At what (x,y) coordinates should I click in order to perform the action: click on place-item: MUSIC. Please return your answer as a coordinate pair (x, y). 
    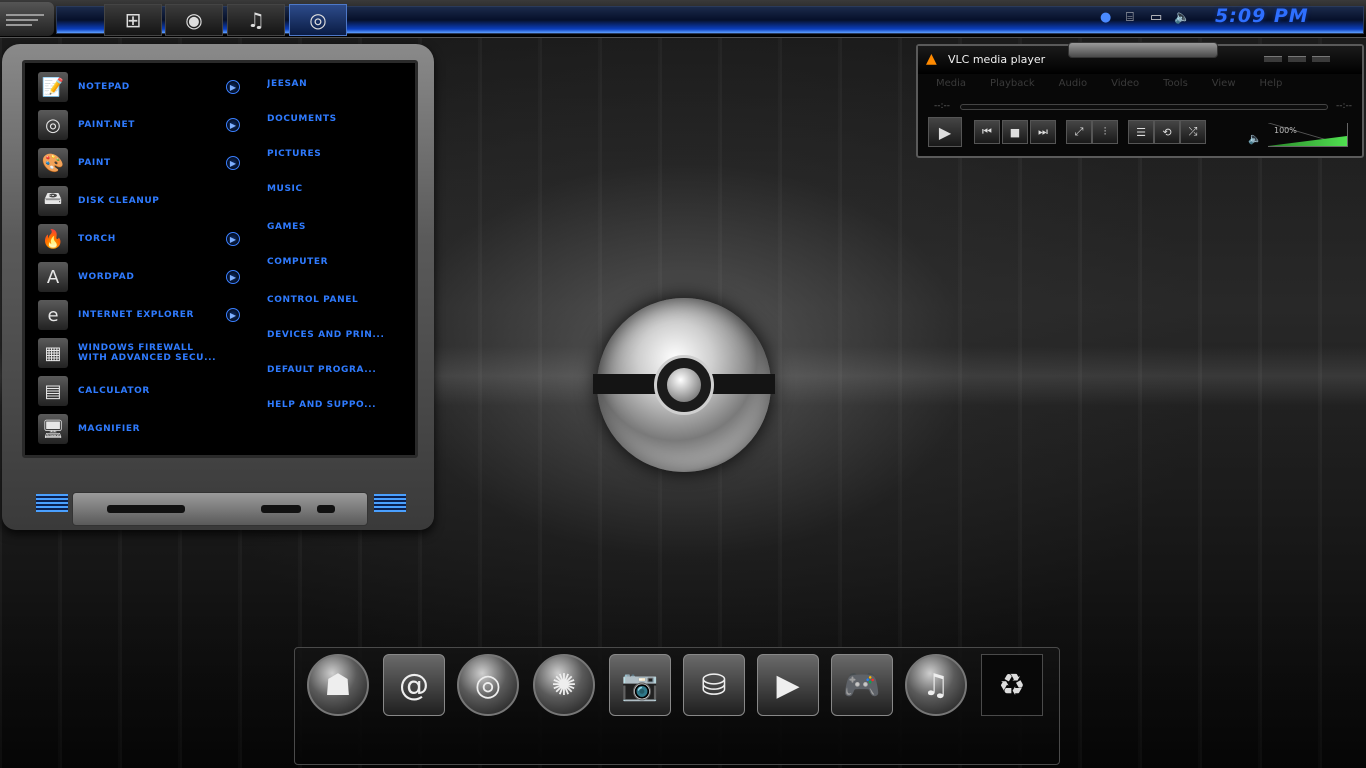
    Looking at the image, I should click on (332, 189).